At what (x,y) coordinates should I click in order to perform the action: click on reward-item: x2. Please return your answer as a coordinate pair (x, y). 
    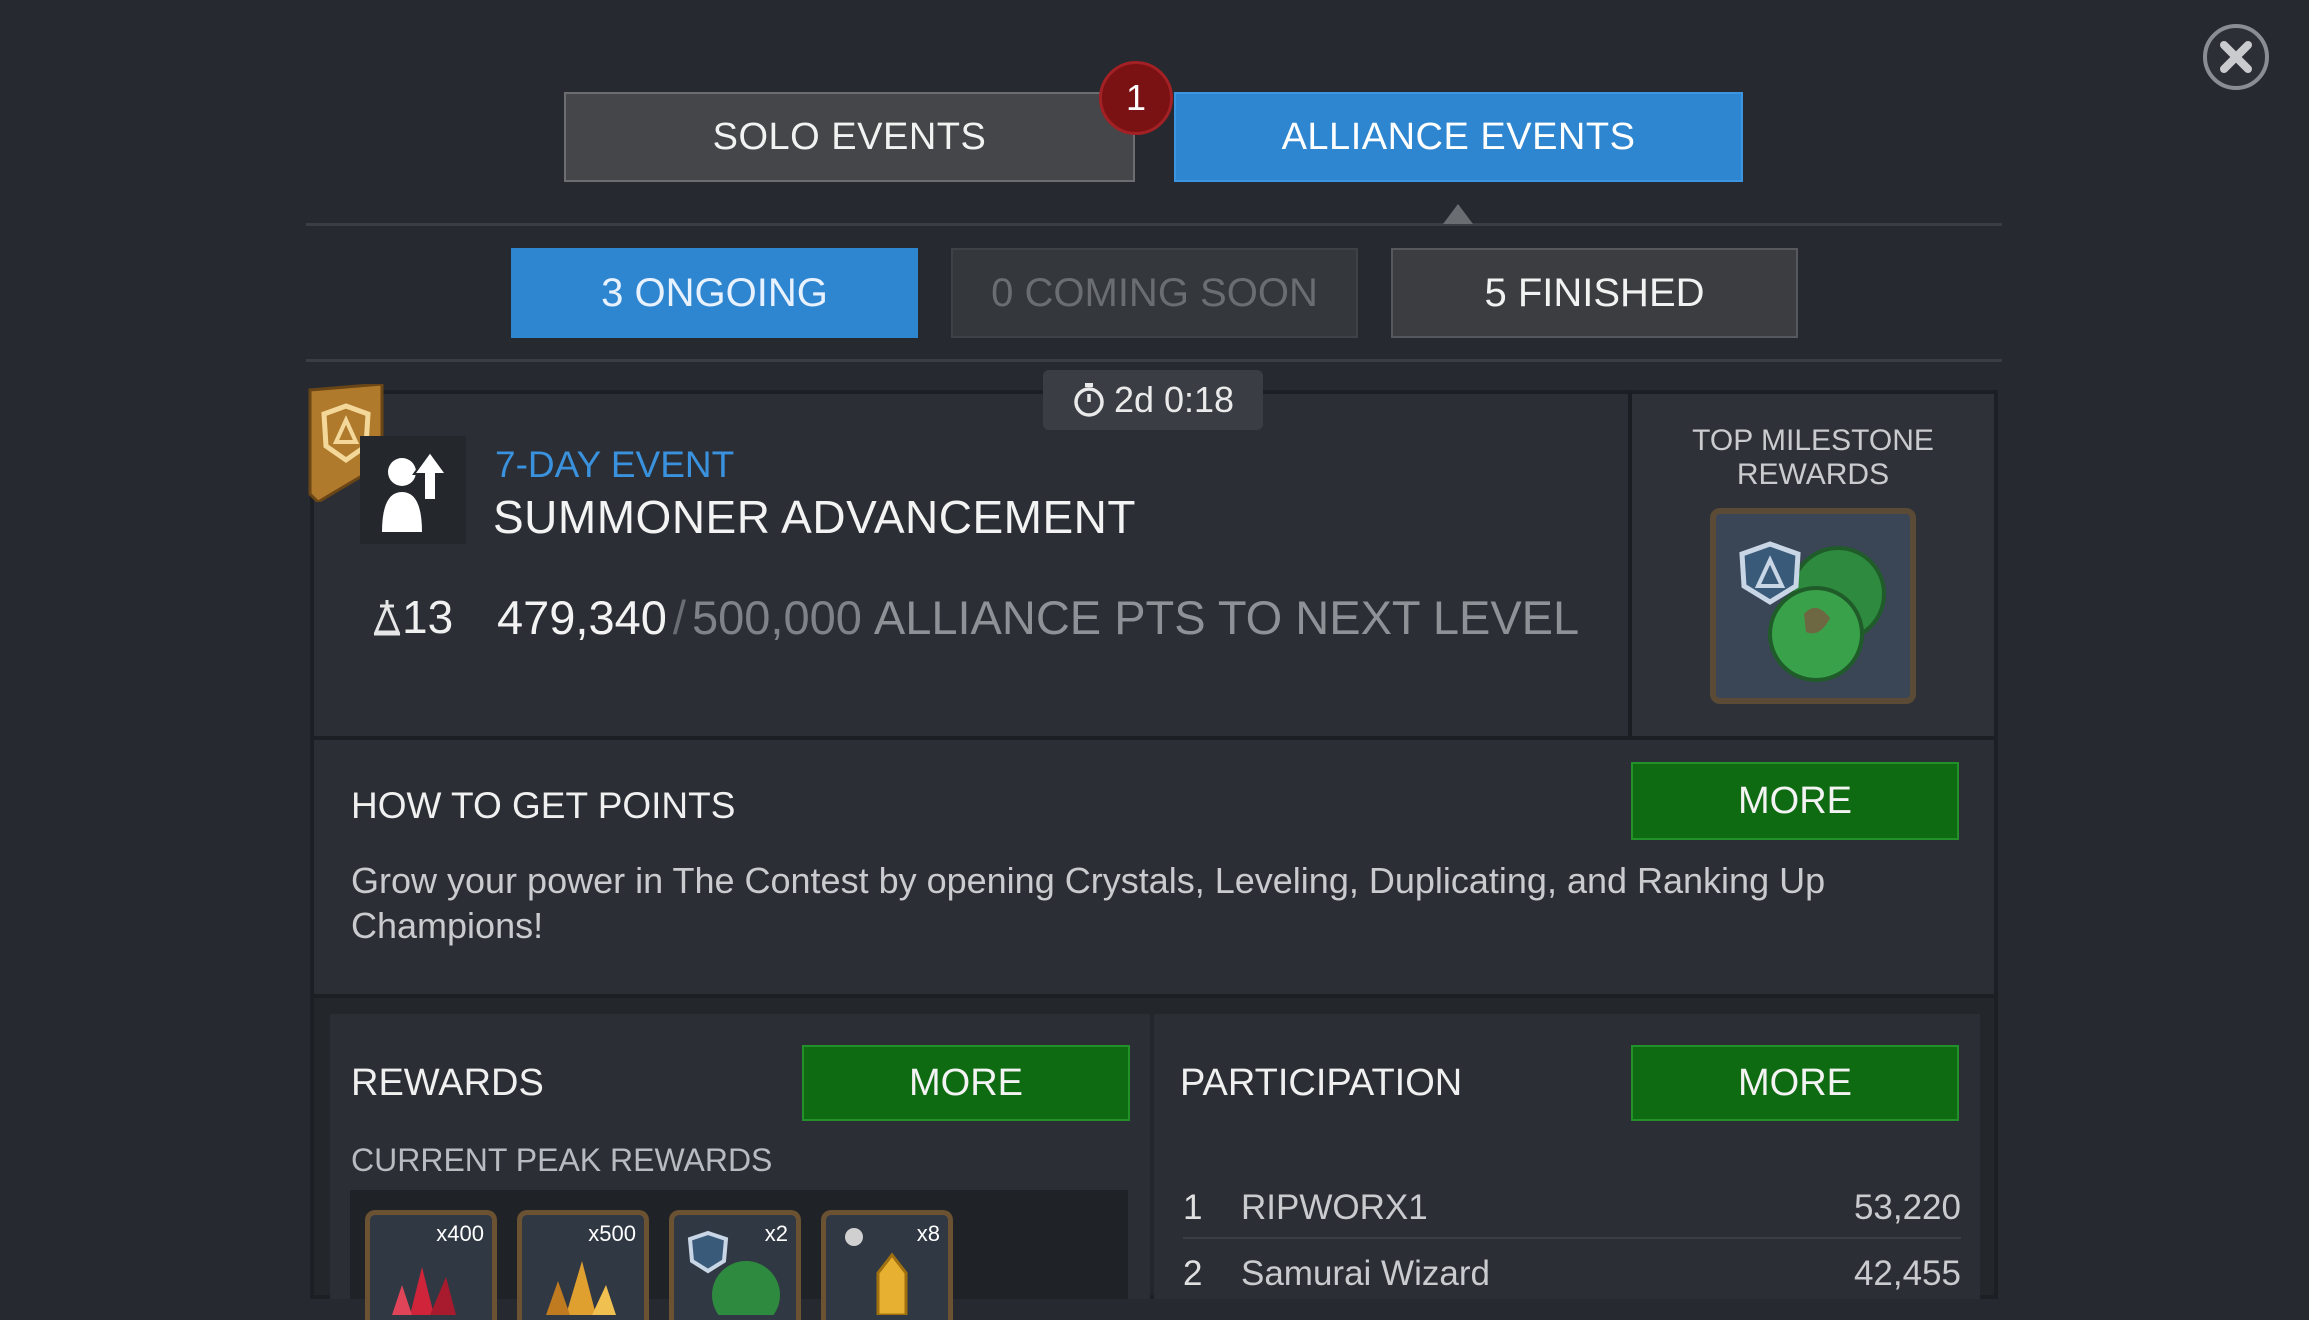
    Looking at the image, I should click on (735, 1265).